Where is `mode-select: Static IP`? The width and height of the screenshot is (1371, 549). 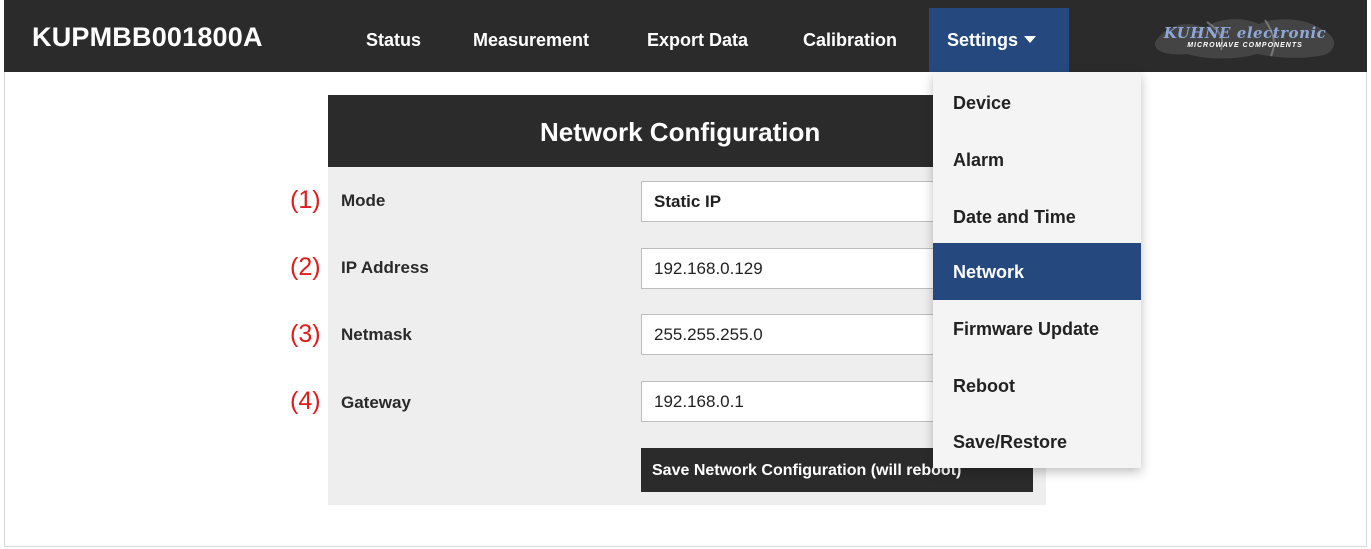
mode-select: Static IP is located at coordinates (791, 201).